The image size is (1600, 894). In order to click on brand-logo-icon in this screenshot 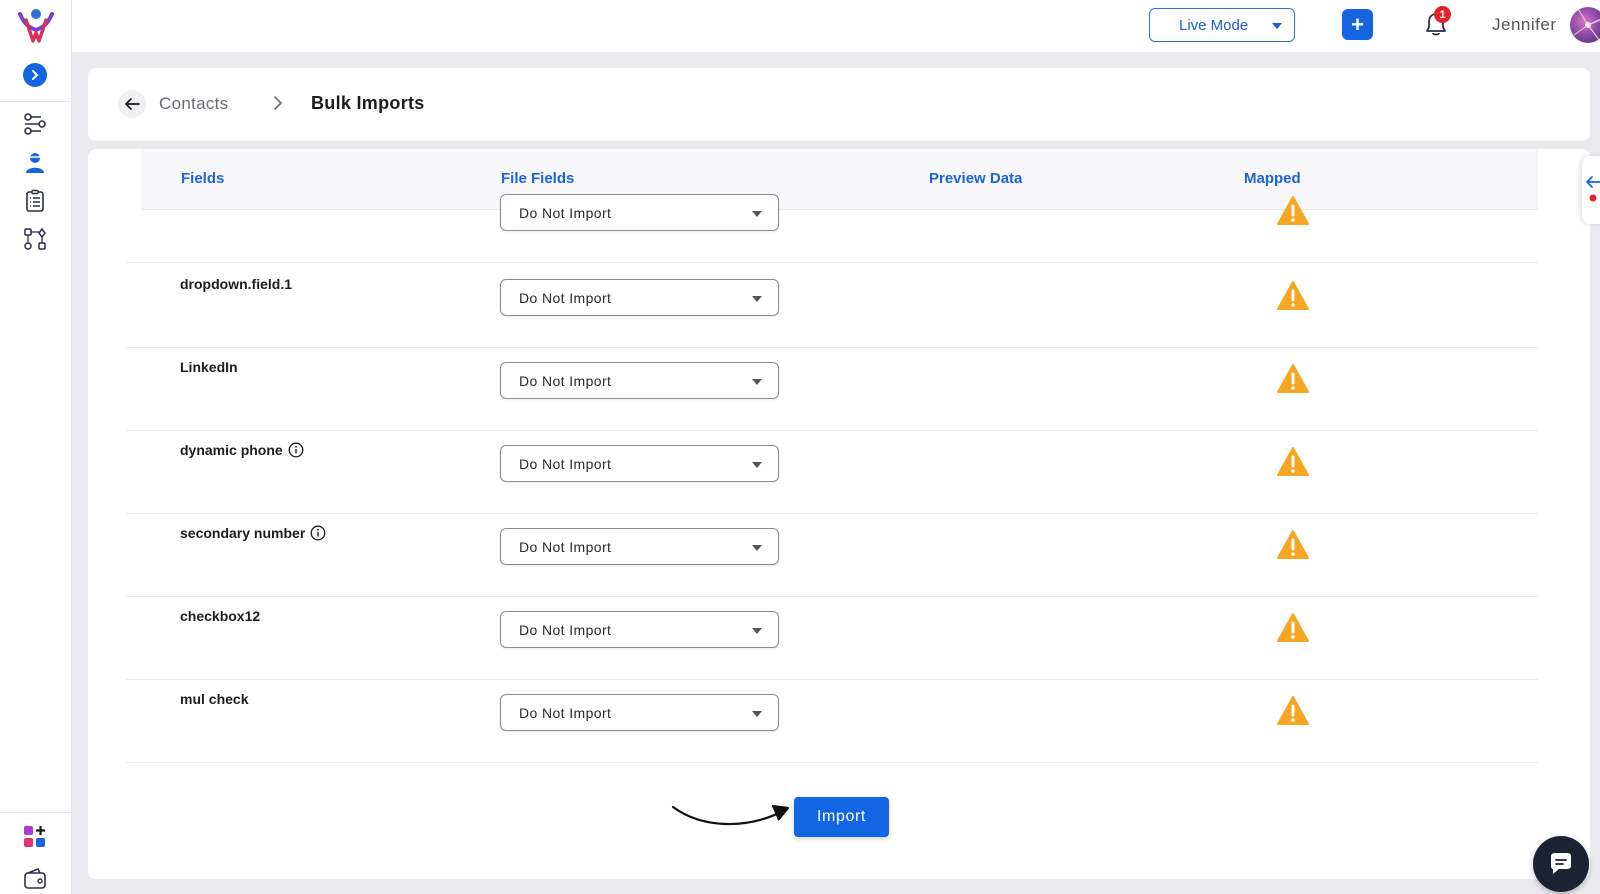, I will do `click(36, 26)`.